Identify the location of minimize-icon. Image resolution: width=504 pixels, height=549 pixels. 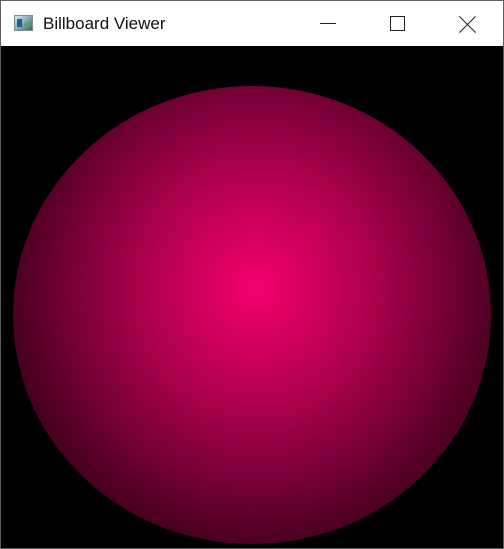
(328, 23).